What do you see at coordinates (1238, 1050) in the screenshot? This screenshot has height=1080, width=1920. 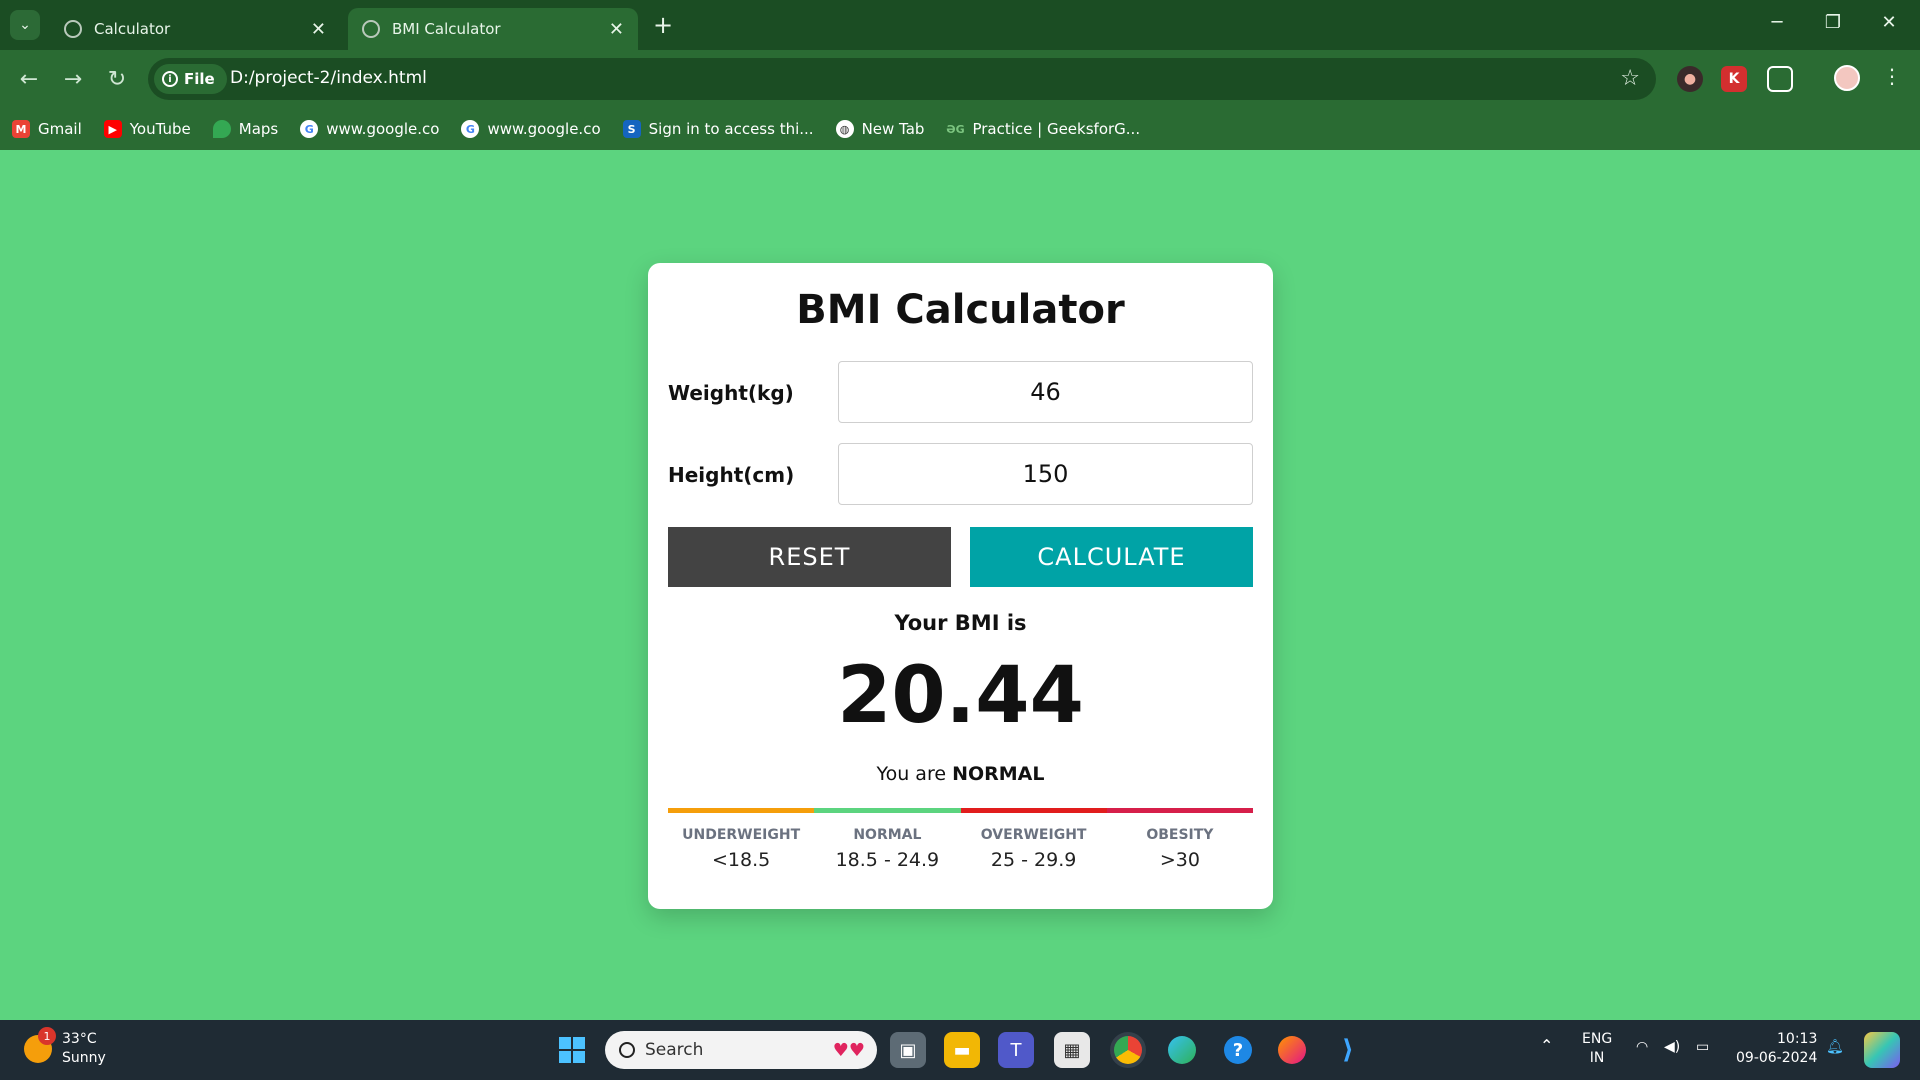 I see `help-icon: ?` at bounding box center [1238, 1050].